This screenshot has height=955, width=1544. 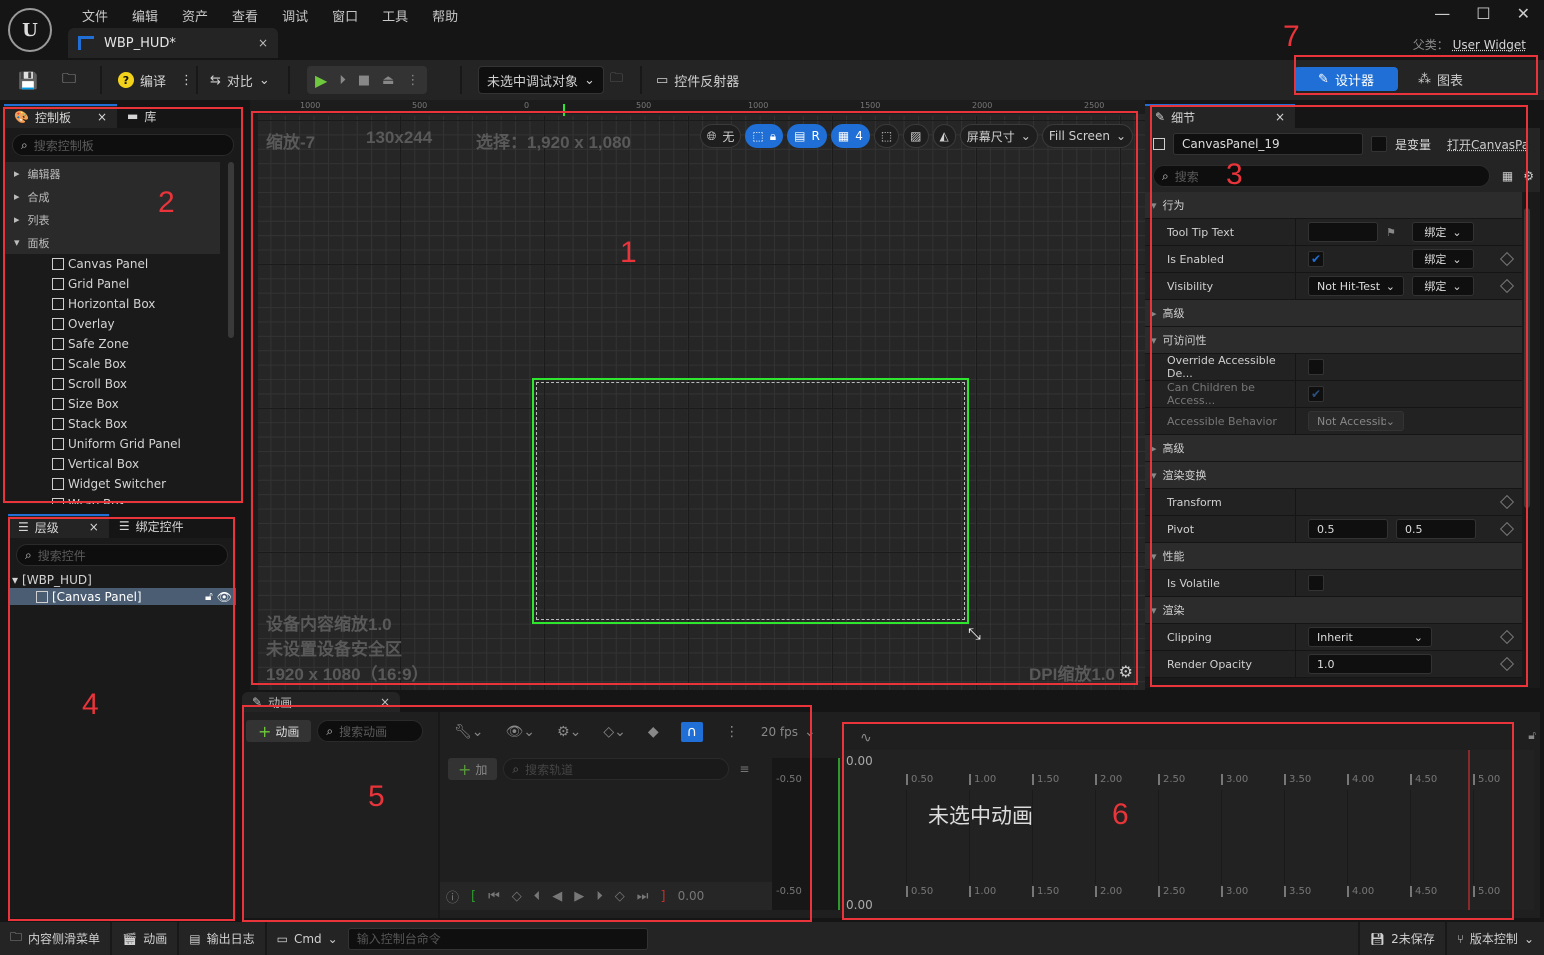 I want to click on close-icon: ✕, so click(x=1523, y=13).